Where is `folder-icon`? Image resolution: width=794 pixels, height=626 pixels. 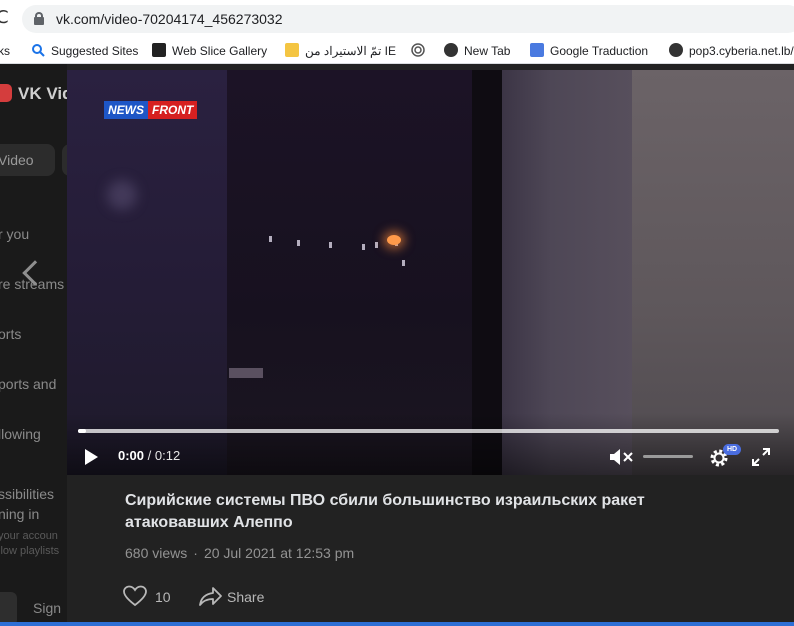 folder-icon is located at coordinates (292, 50).